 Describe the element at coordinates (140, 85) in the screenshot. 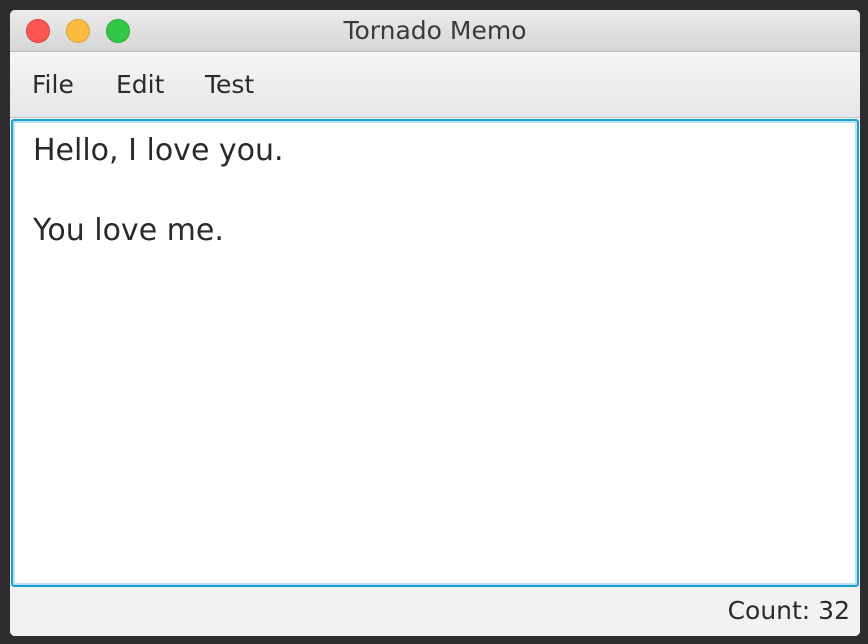

I see `menu-edit: Edit` at that location.